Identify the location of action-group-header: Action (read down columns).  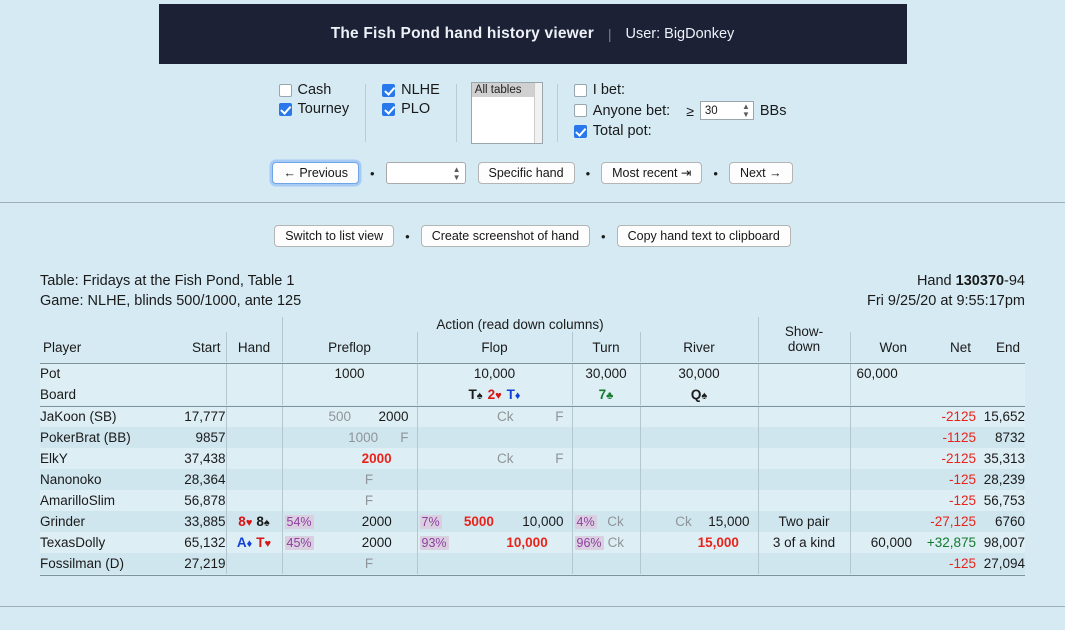
(519, 324).